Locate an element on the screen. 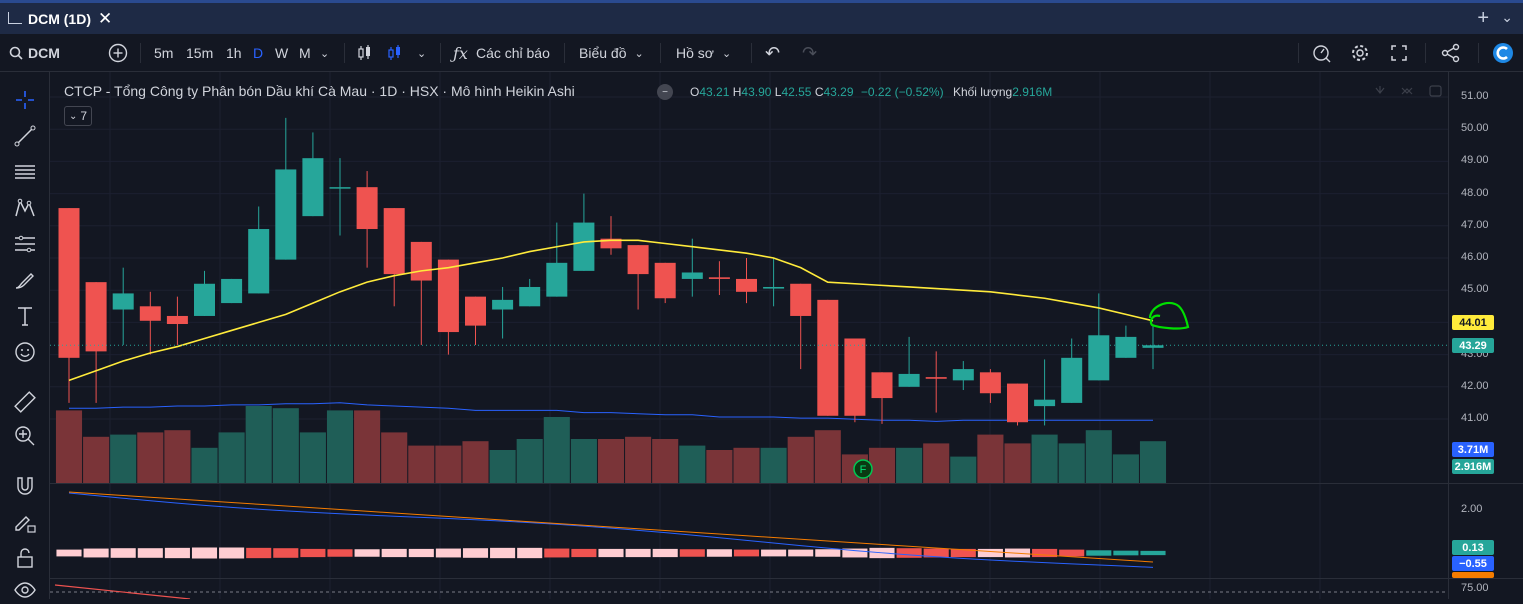 The width and height of the screenshot is (1523, 604). interval-15m: 15m is located at coordinates (199, 53).